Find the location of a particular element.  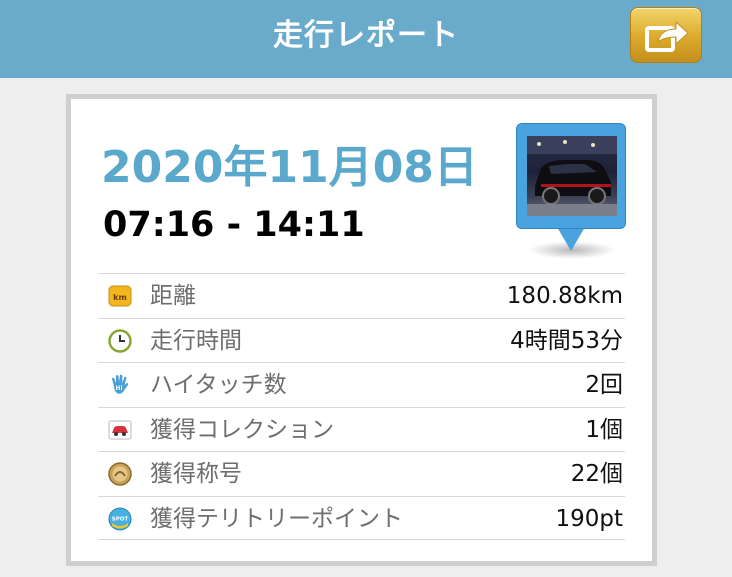

car-photo-illustration is located at coordinates (572, 176).